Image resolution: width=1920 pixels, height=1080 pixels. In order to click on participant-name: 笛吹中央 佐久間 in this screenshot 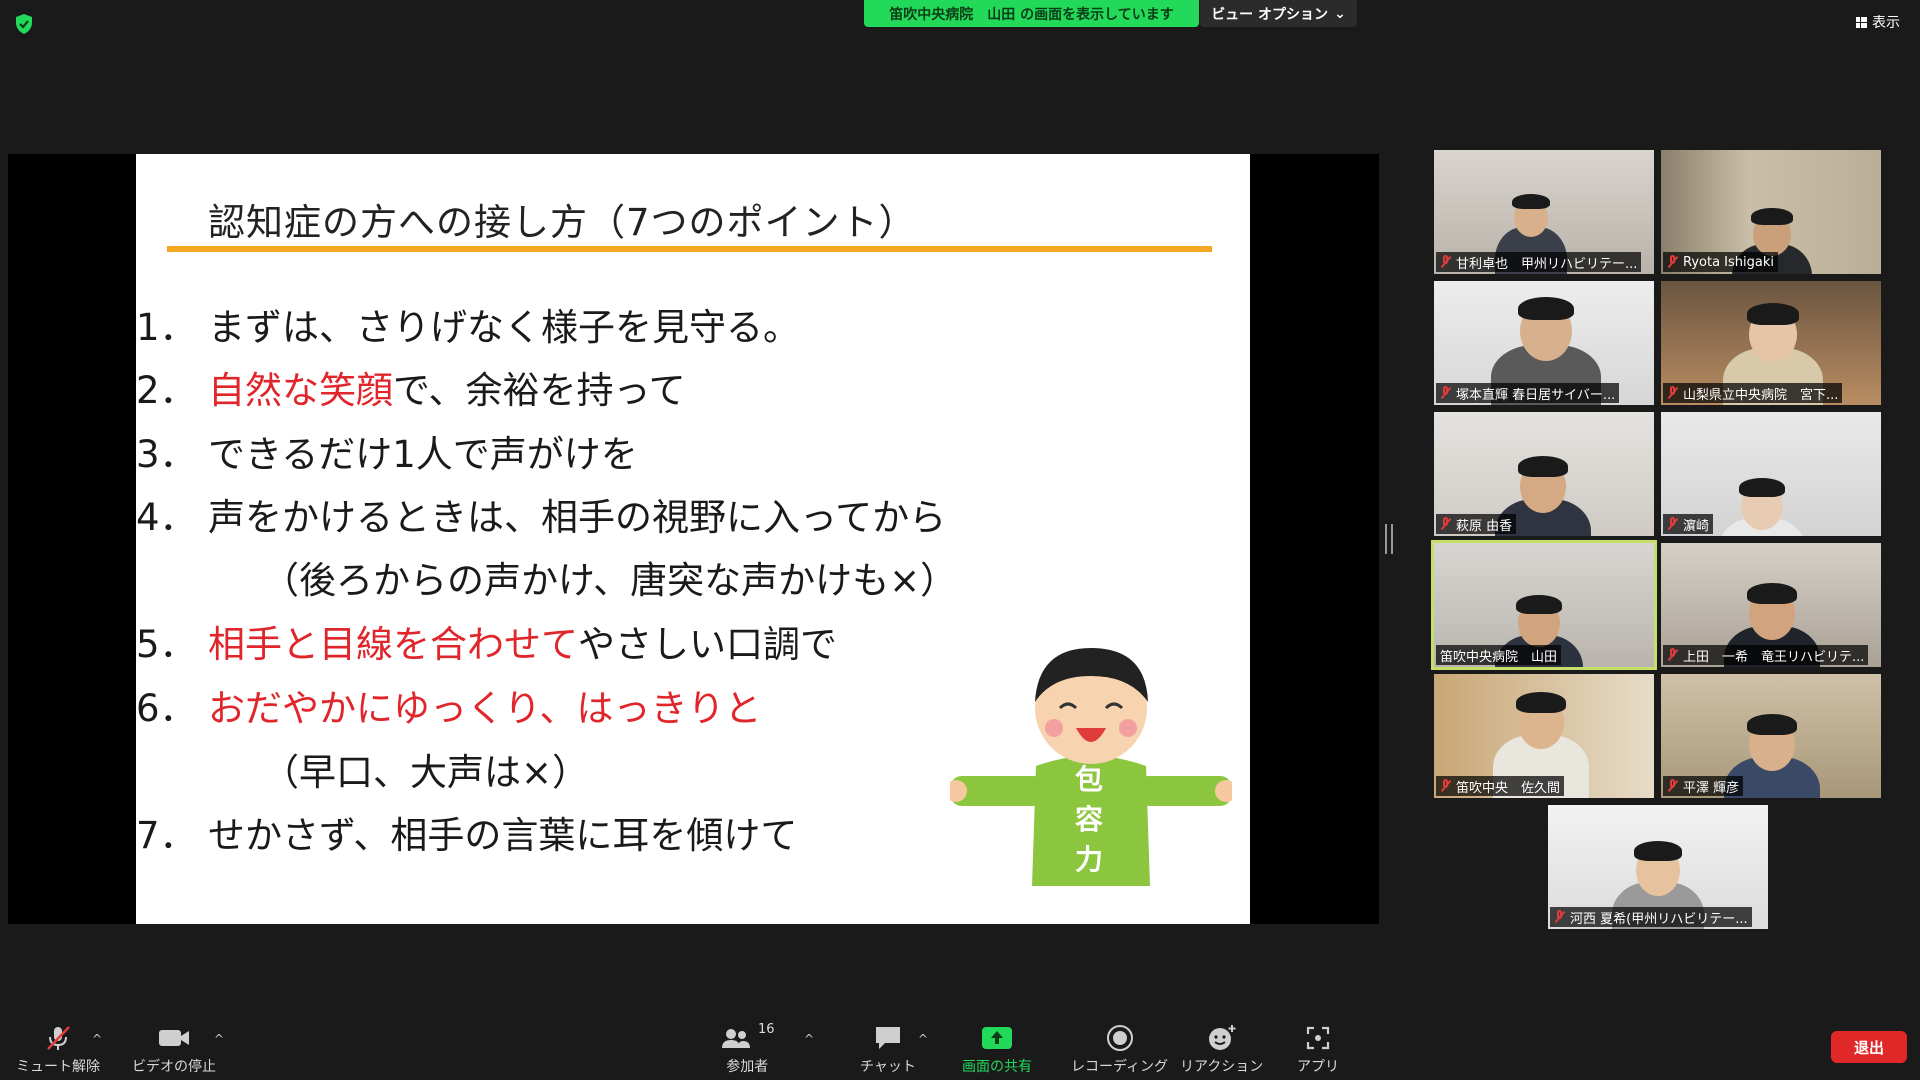, I will do `click(1508, 788)`.